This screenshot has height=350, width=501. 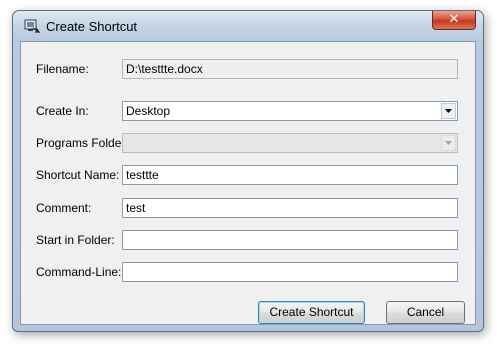 I want to click on cancel-button: Cancel, so click(x=425, y=312).